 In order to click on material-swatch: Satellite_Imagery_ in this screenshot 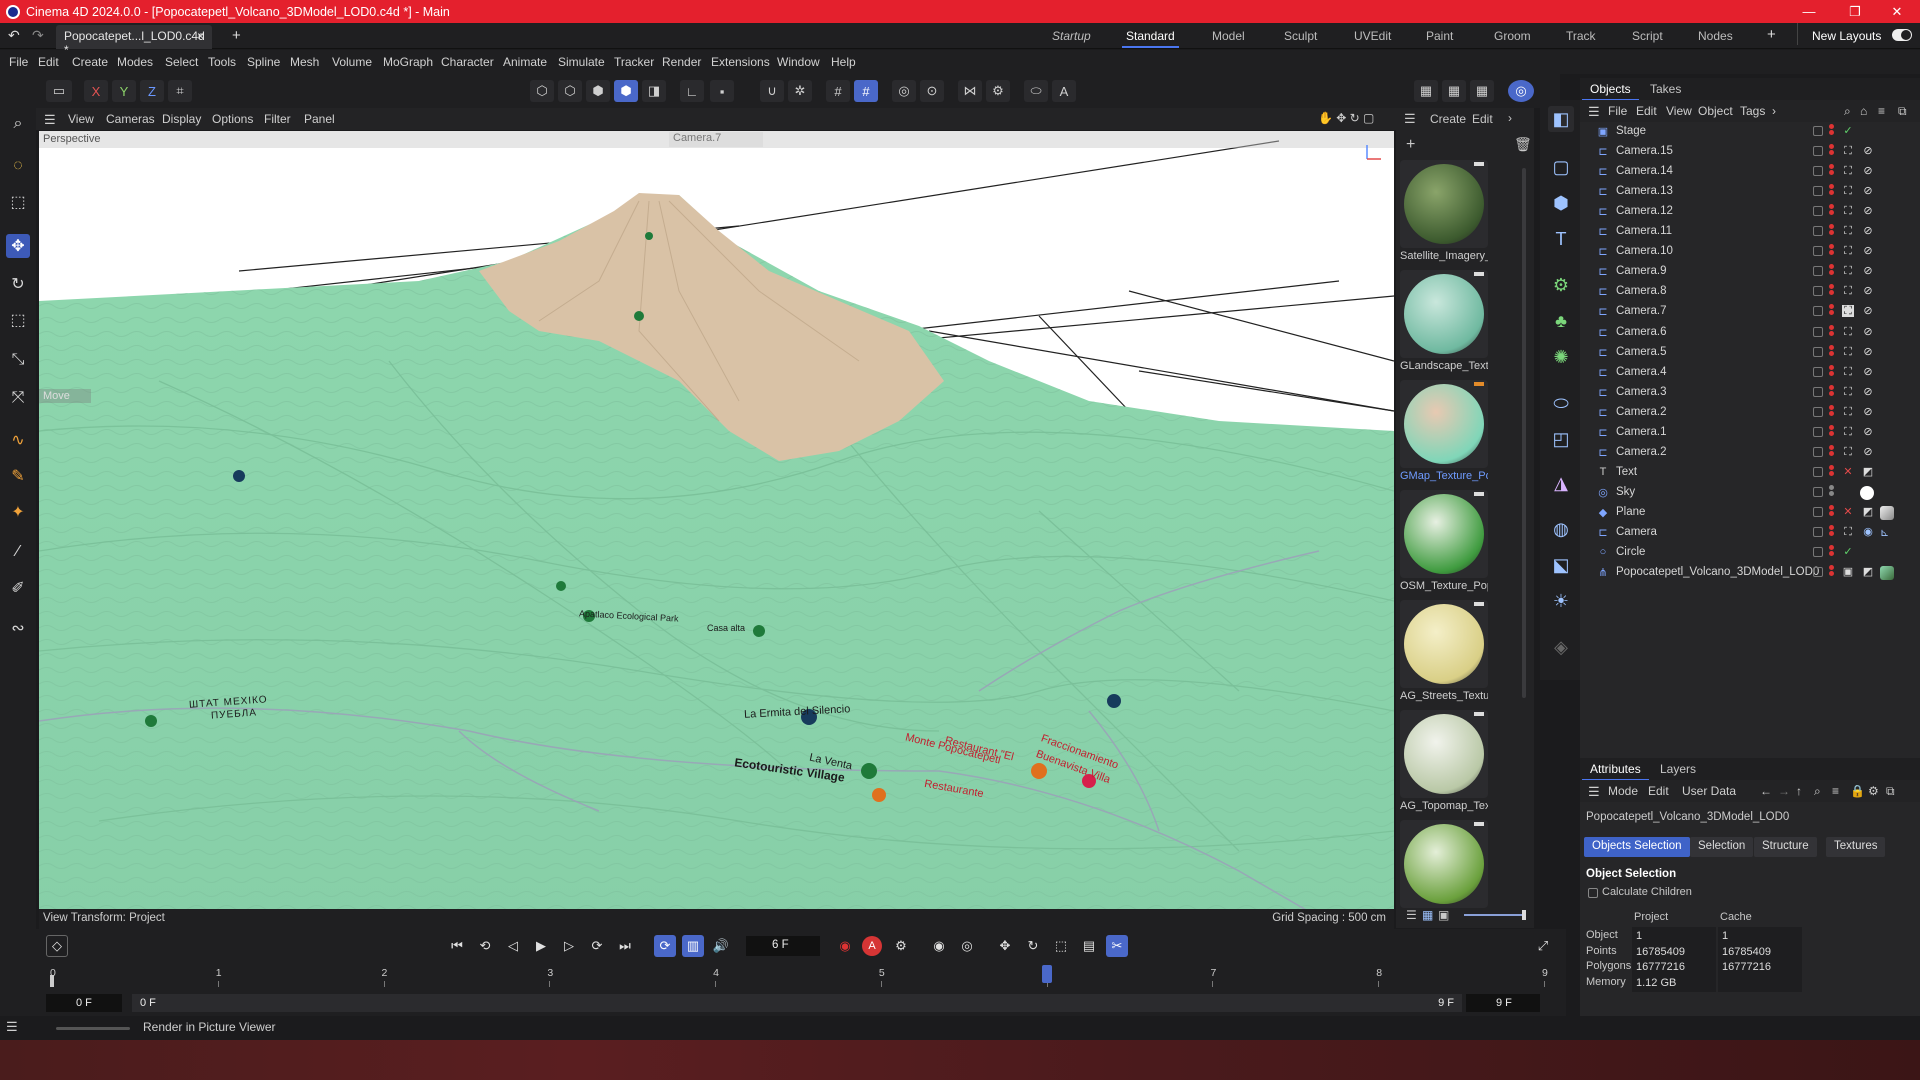, I will do `click(1444, 211)`.